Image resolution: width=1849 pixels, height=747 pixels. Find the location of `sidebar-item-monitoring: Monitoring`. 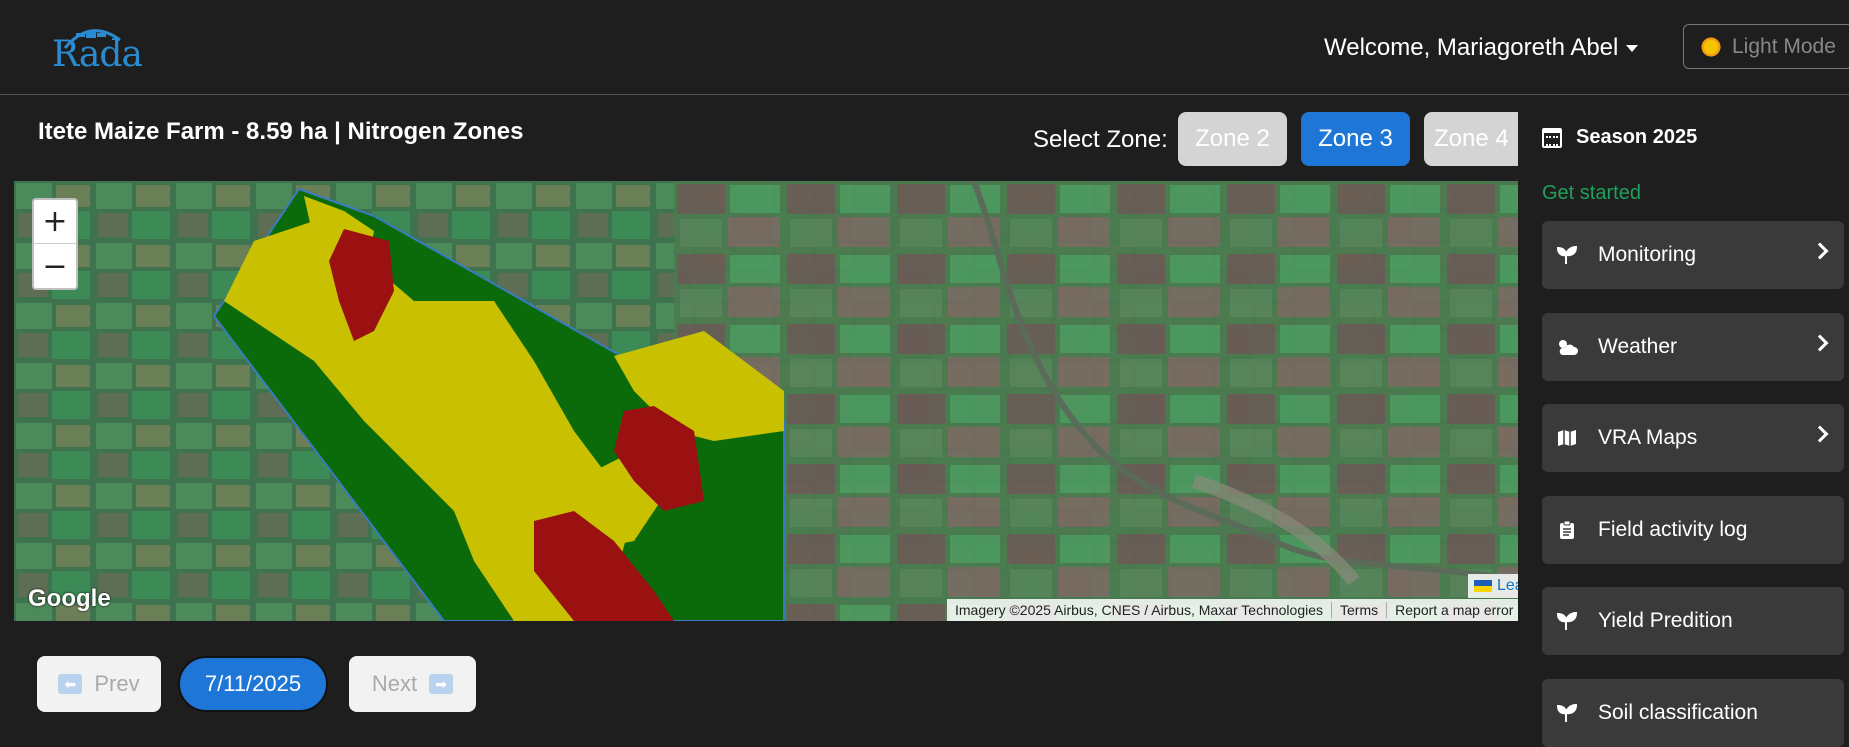

sidebar-item-monitoring: Monitoring is located at coordinates (1693, 255).